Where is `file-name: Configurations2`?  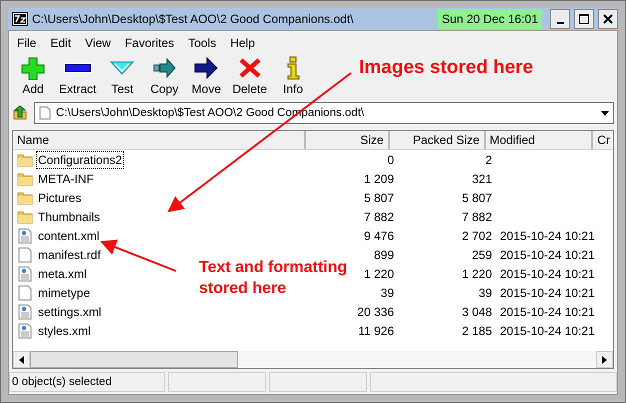 file-name: Configurations2 is located at coordinates (80, 159).